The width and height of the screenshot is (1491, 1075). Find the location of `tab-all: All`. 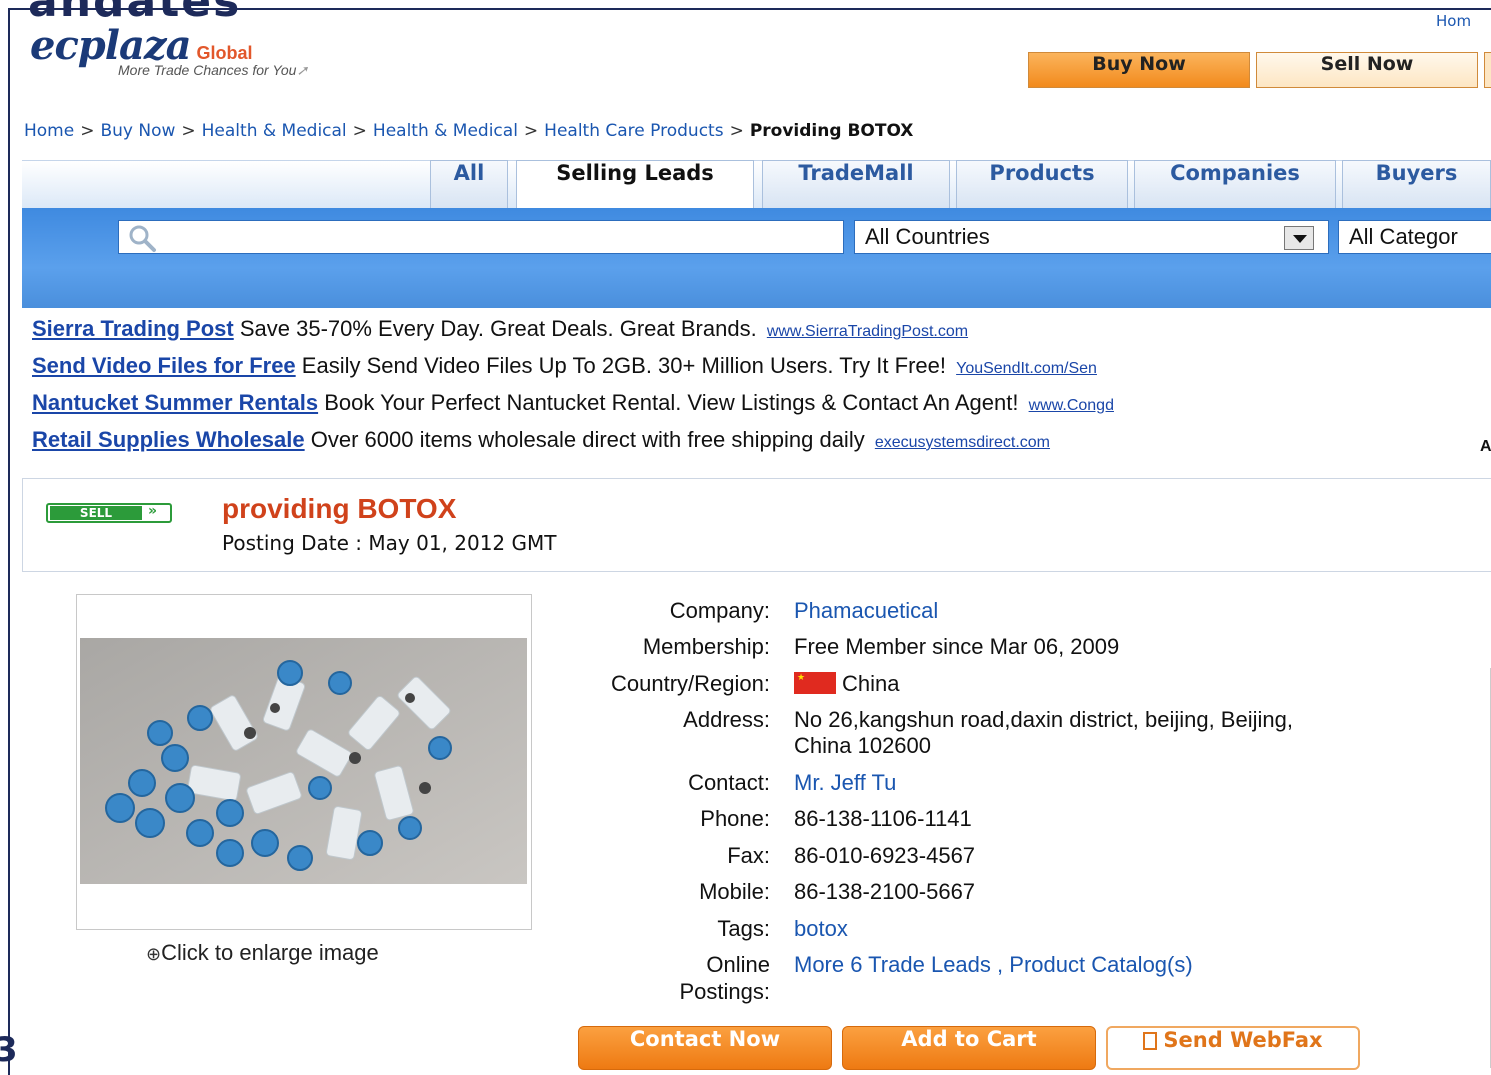

tab-all: All is located at coordinates (469, 184).